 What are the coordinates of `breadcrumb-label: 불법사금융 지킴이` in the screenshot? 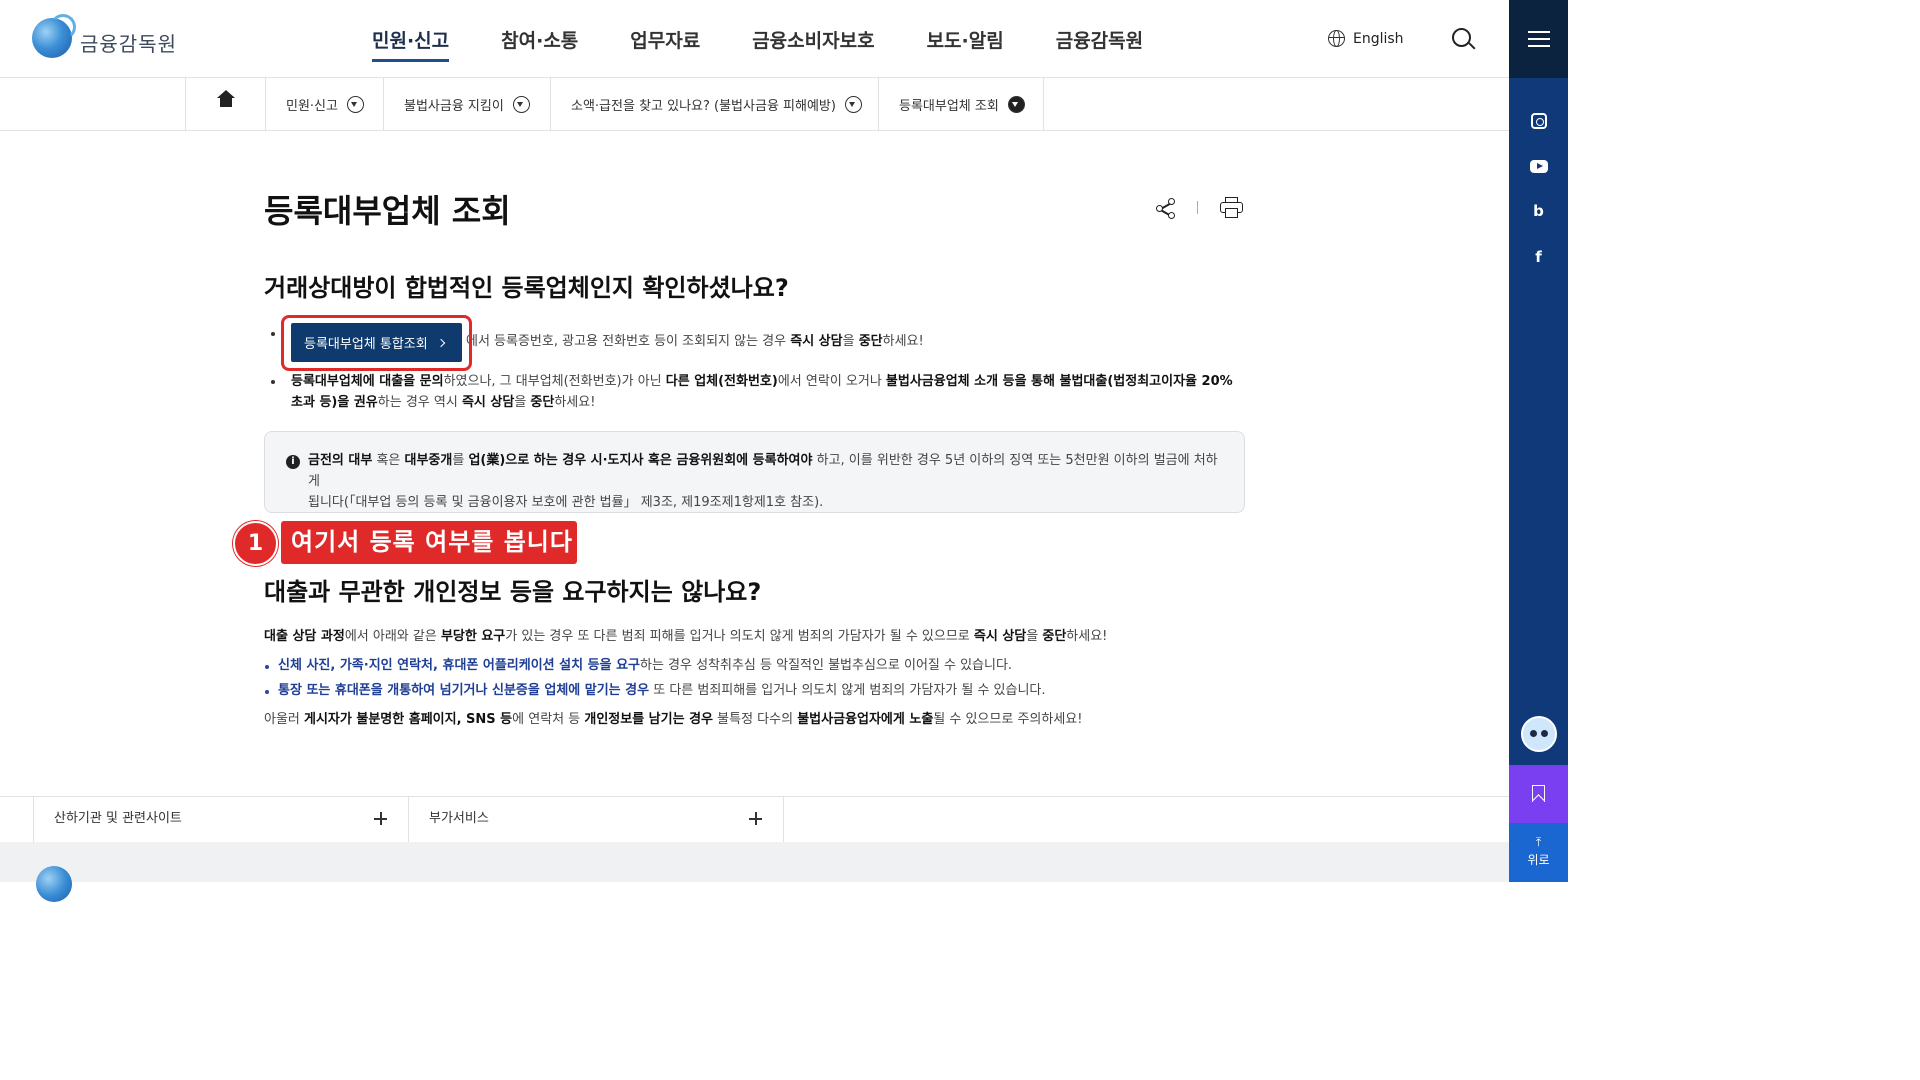 It's located at (454, 106).